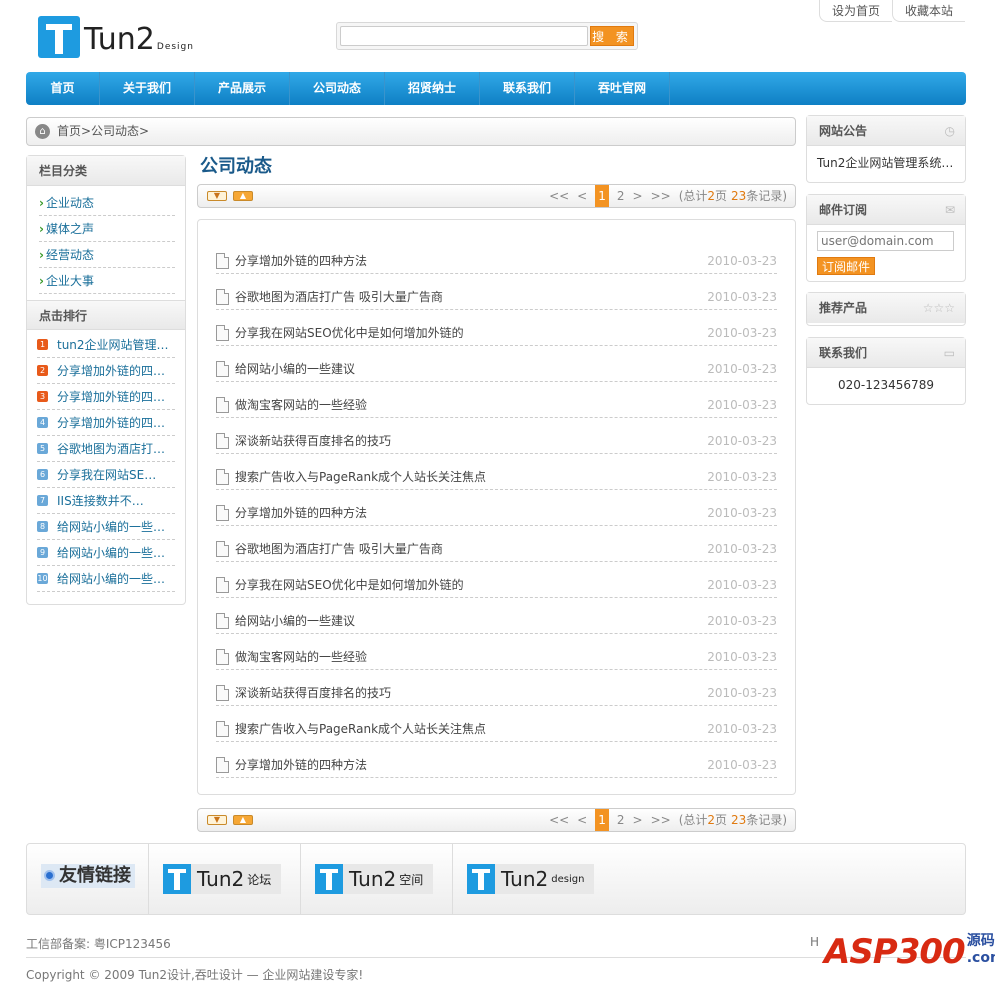  I want to click on pager-pages-label: 页, so click(721, 196).